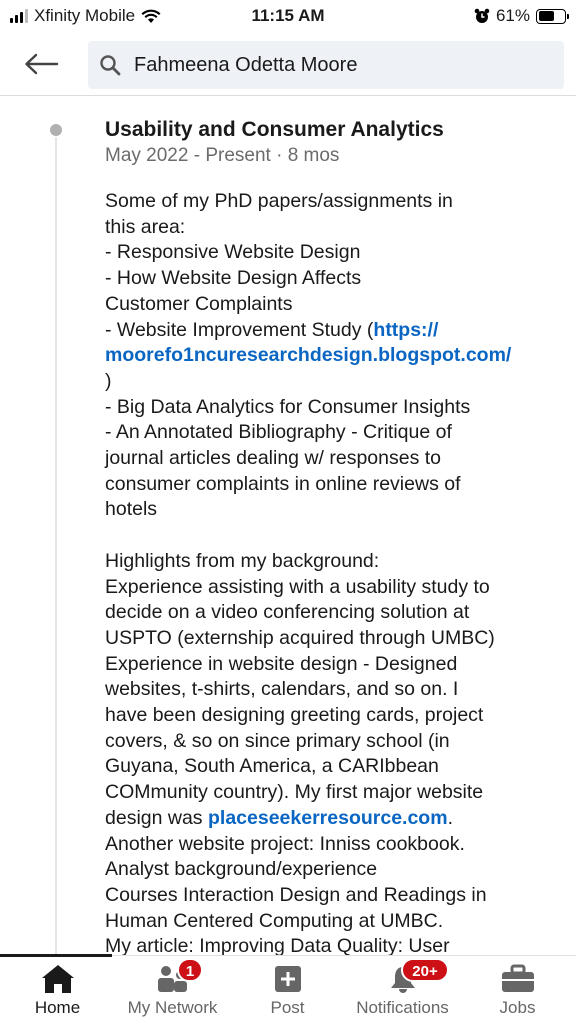 This screenshot has height=1024, width=576. What do you see at coordinates (131, 509) in the screenshot?
I see `description-line: hotels` at bounding box center [131, 509].